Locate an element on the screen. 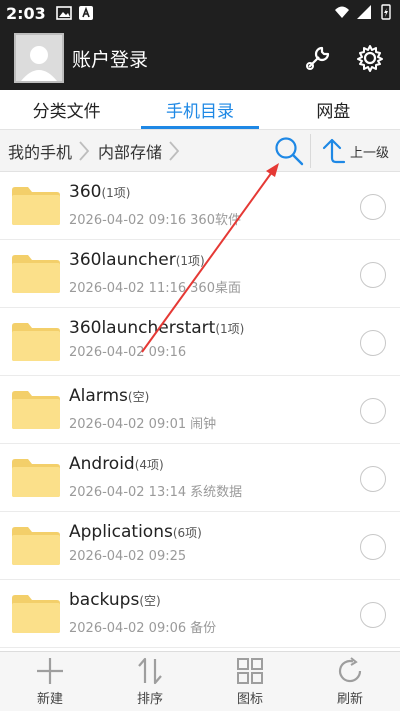 The height and width of the screenshot is (711, 400). file-name: 360 is located at coordinates (85, 192).